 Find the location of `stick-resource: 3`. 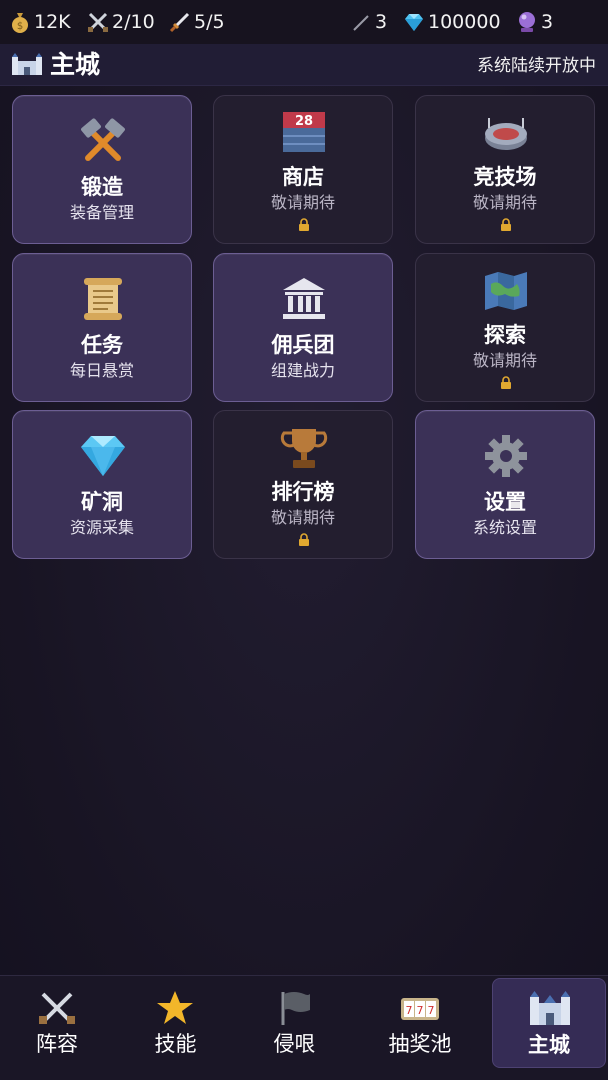

stick-resource: 3 is located at coordinates (368, 22).